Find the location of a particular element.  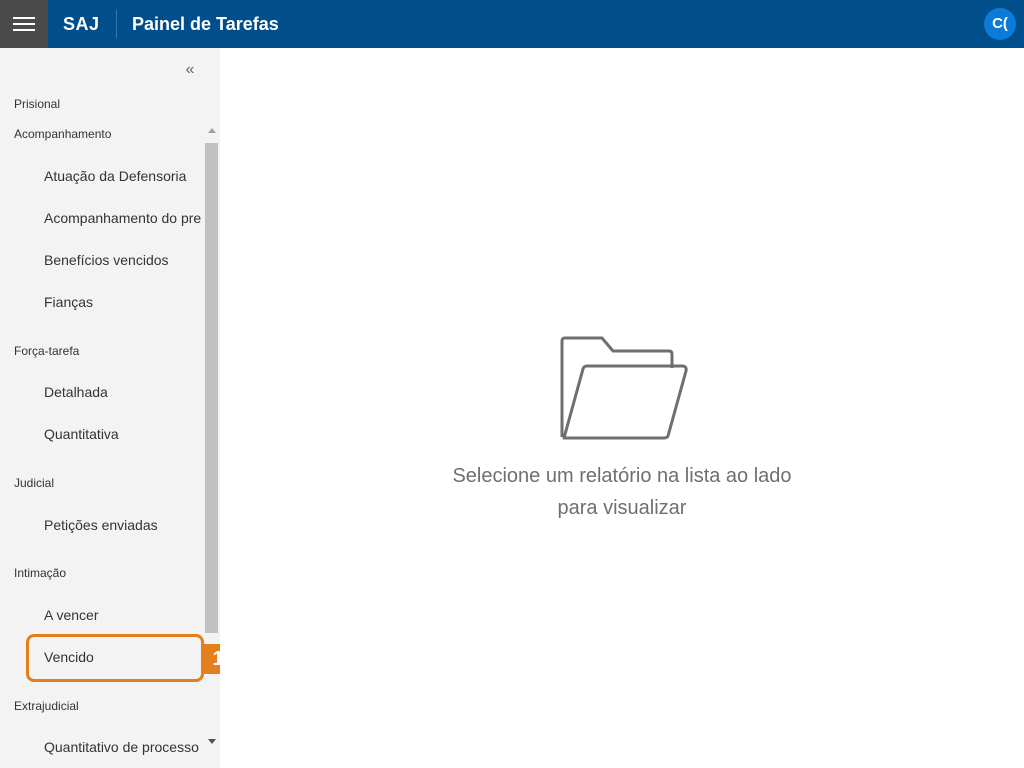

user-avatar: C( is located at coordinates (1000, 24).